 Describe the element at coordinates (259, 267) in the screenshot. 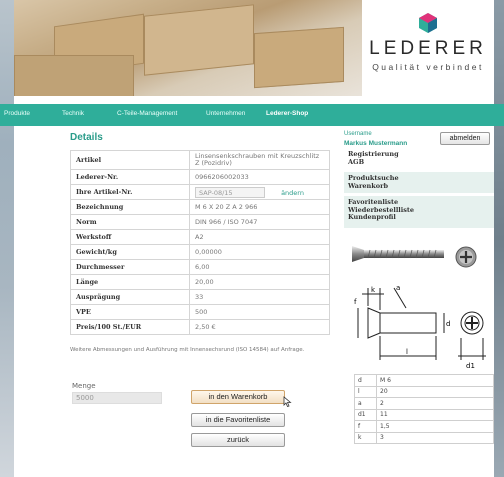

I see `property-value: 6,00` at that location.